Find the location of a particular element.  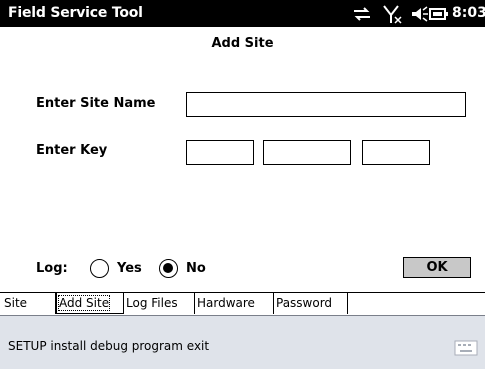

clock: 8:03 is located at coordinates (468, 13).